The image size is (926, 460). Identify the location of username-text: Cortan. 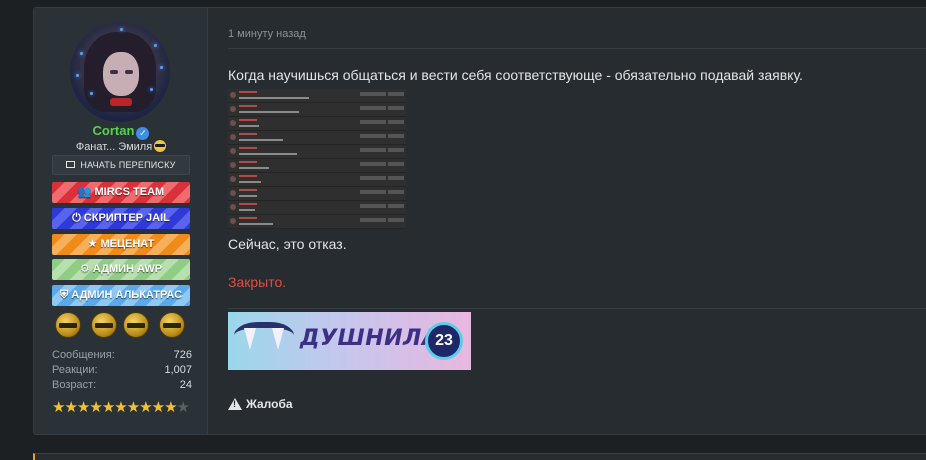
(114, 130).